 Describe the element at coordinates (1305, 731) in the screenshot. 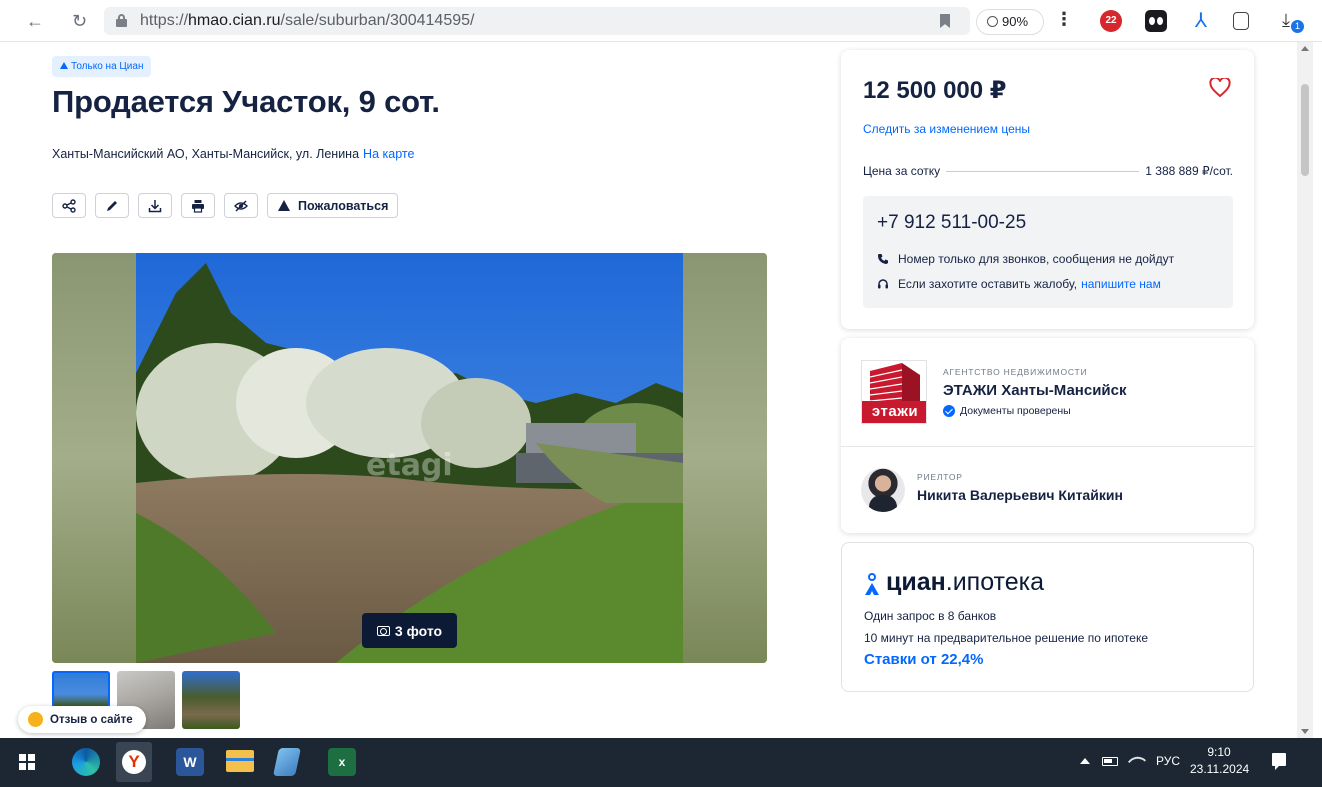

I see `scroll-down-icon` at that location.